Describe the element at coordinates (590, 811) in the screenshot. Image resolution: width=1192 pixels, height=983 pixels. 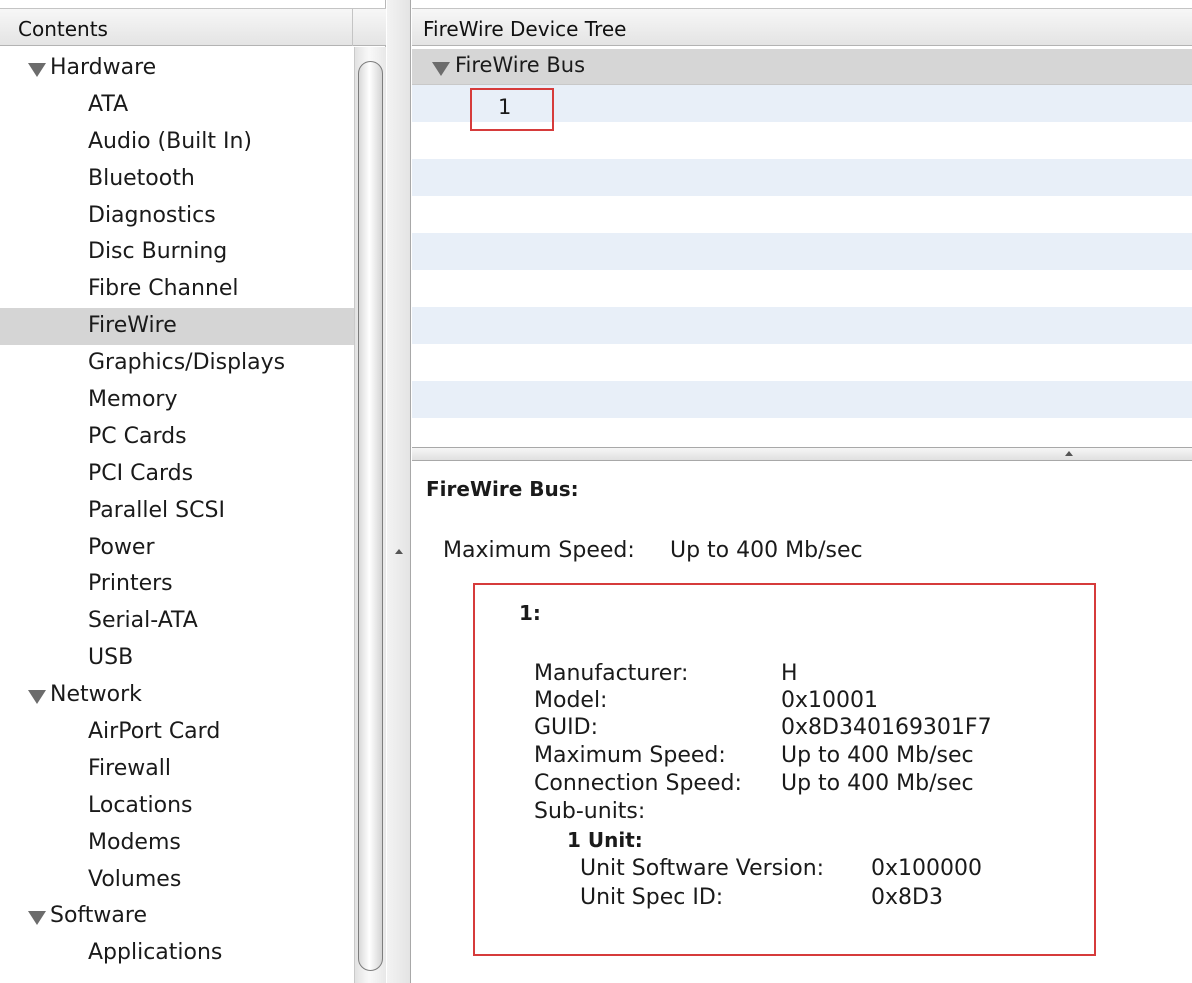
I see `sub-units-label: Sub-units:` at that location.